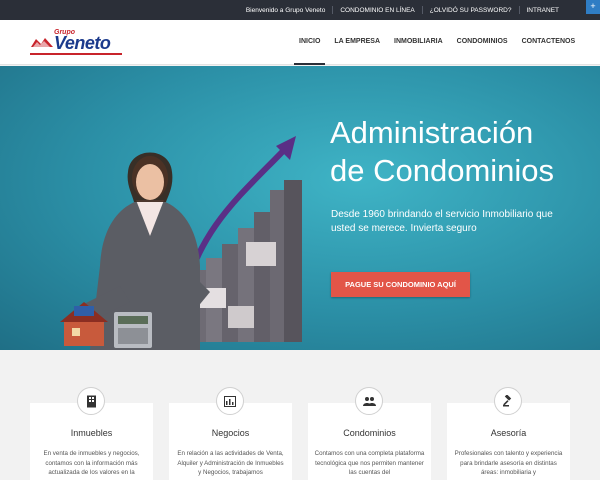  What do you see at coordinates (442, 170) in the screenshot?
I see `hero-title-line-2: de Condominios` at bounding box center [442, 170].